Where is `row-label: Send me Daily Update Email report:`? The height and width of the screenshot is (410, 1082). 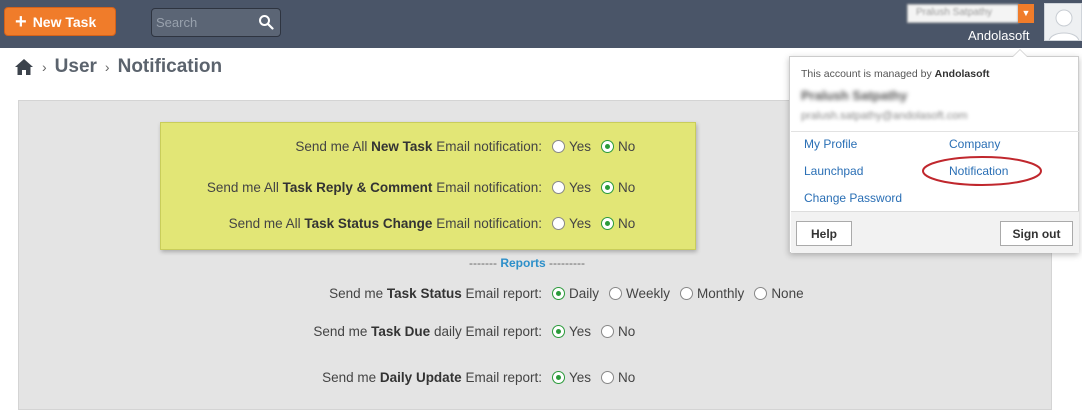
row-label: Send me Daily Update Email report: is located at coordinates (432, 377).